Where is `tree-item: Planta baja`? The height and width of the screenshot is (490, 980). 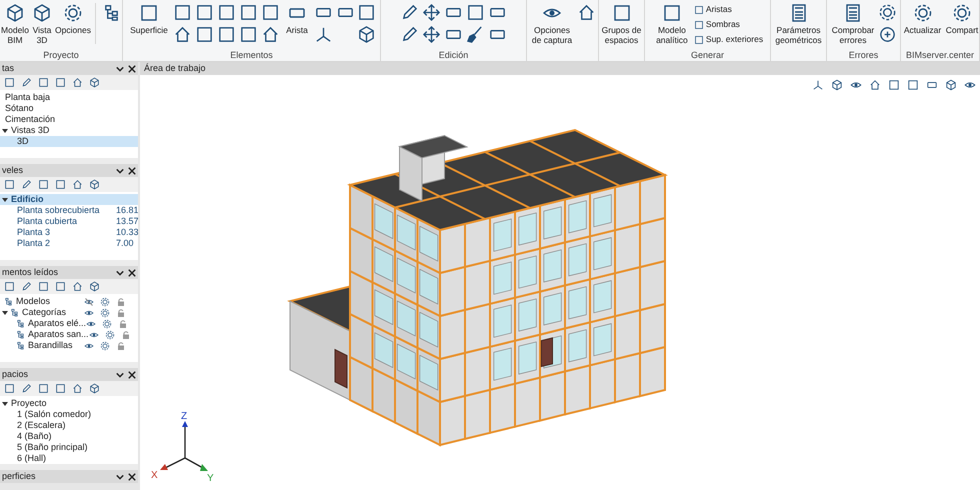 tree-item: Planta baja is located at coordinates (69, 97).